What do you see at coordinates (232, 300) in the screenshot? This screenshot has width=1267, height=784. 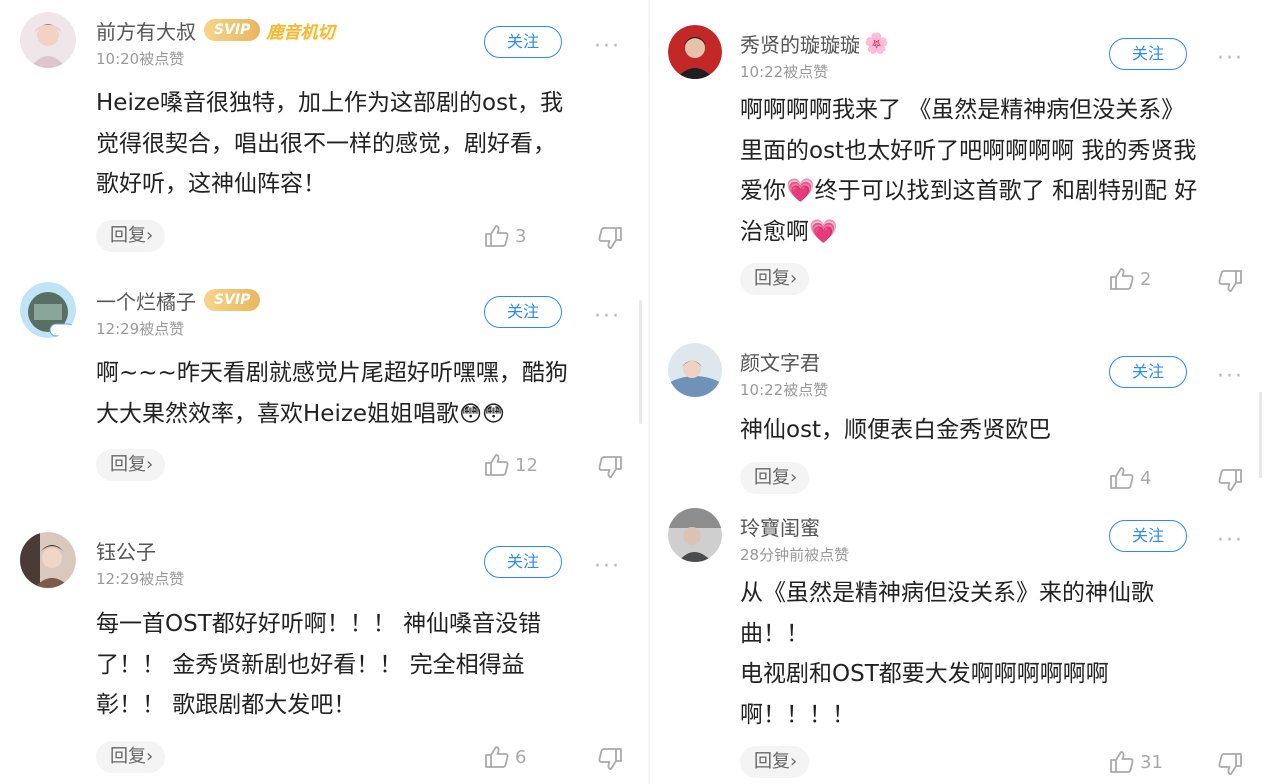 I see `svip-badge: SVIP` at bounding box center [232, 300].